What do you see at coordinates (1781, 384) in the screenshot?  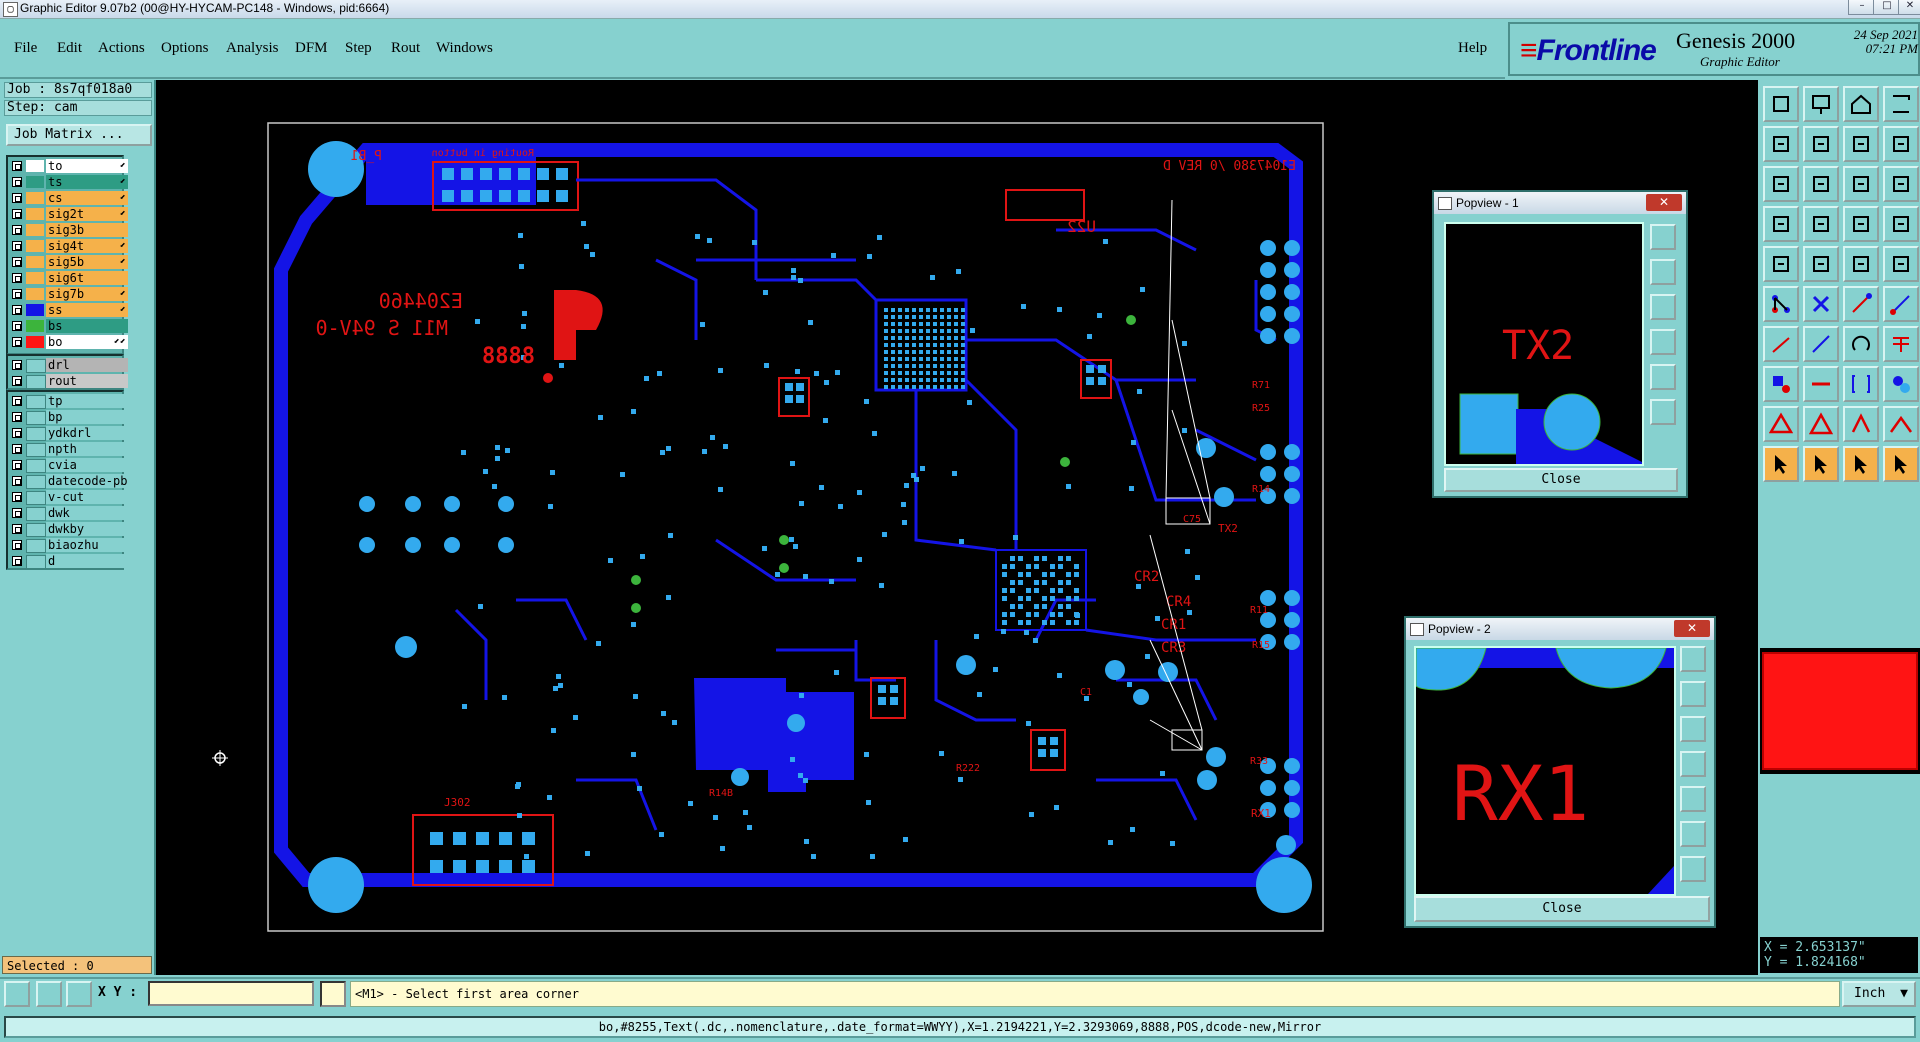 I see `point-edit-icon` at bounding box center [1781, 384].